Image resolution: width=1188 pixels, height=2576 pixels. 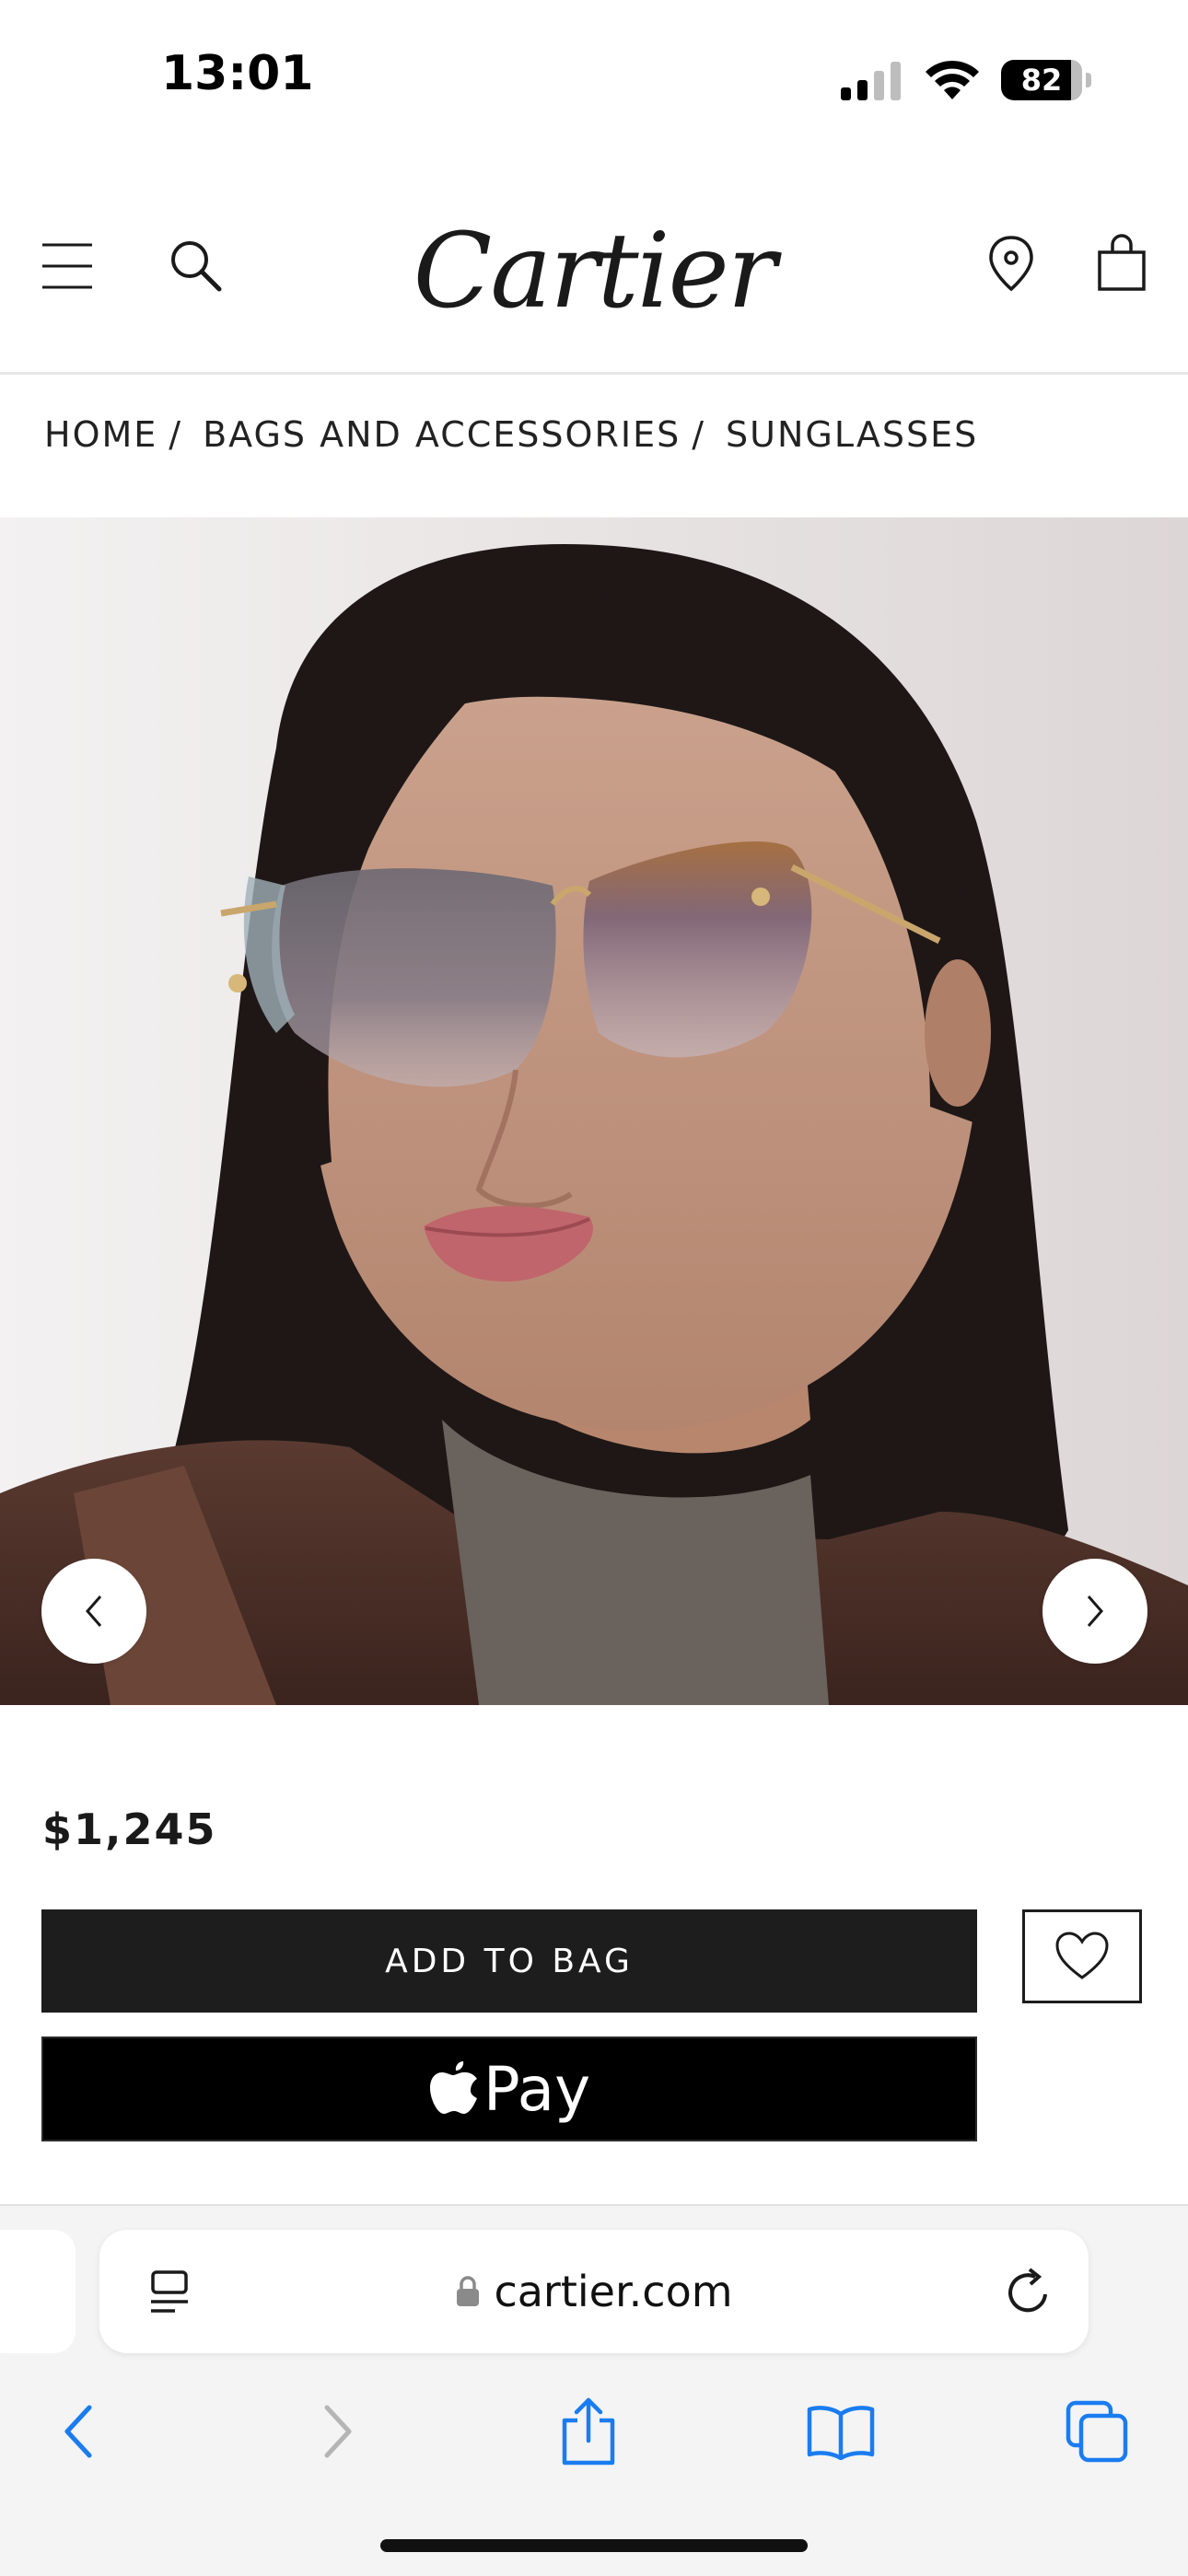 What do you see at coordinates (100, 434) in the screenshot?
I see `breadcrumb-home: HOME` at bounding box center [100, 434].